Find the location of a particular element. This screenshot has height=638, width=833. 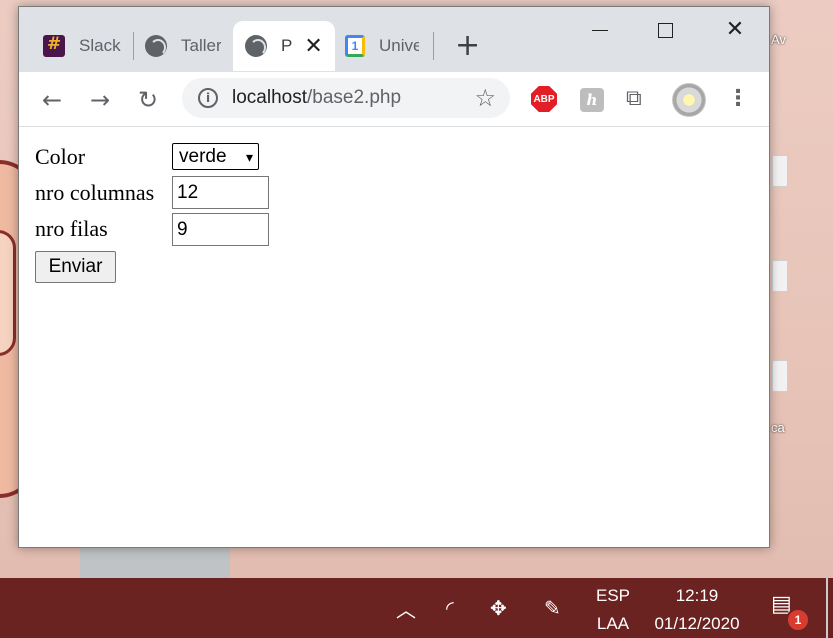

clock-date: 01/12/2020 is located at coordinates (697, 624).